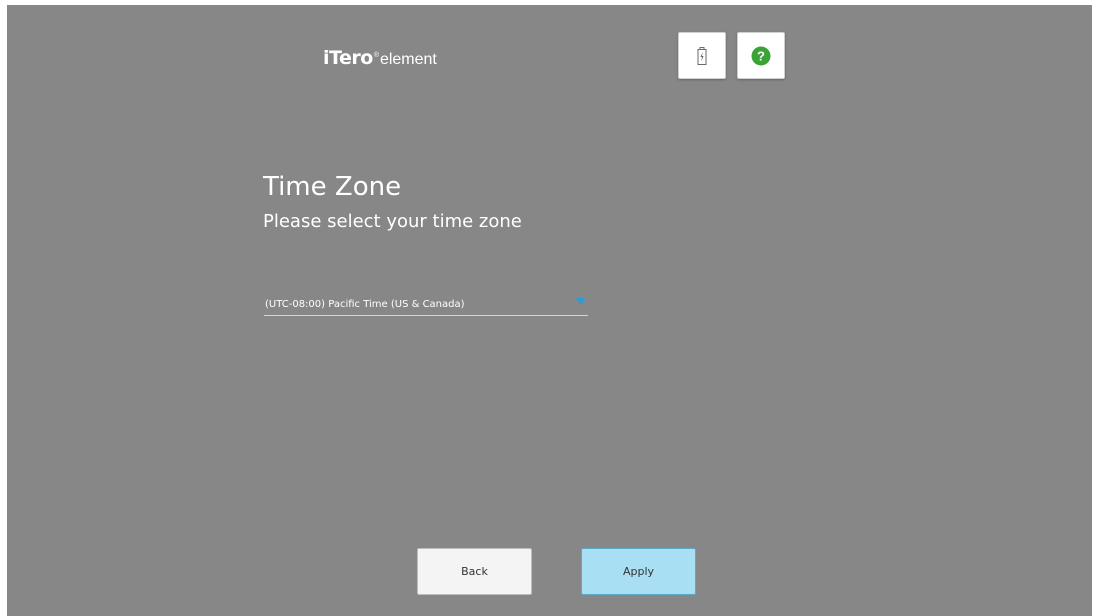  What do you see at coordinates (581, 301) in the screenshot?
I see `dropdown-arrow-icon` at bounding box center [581, 301].